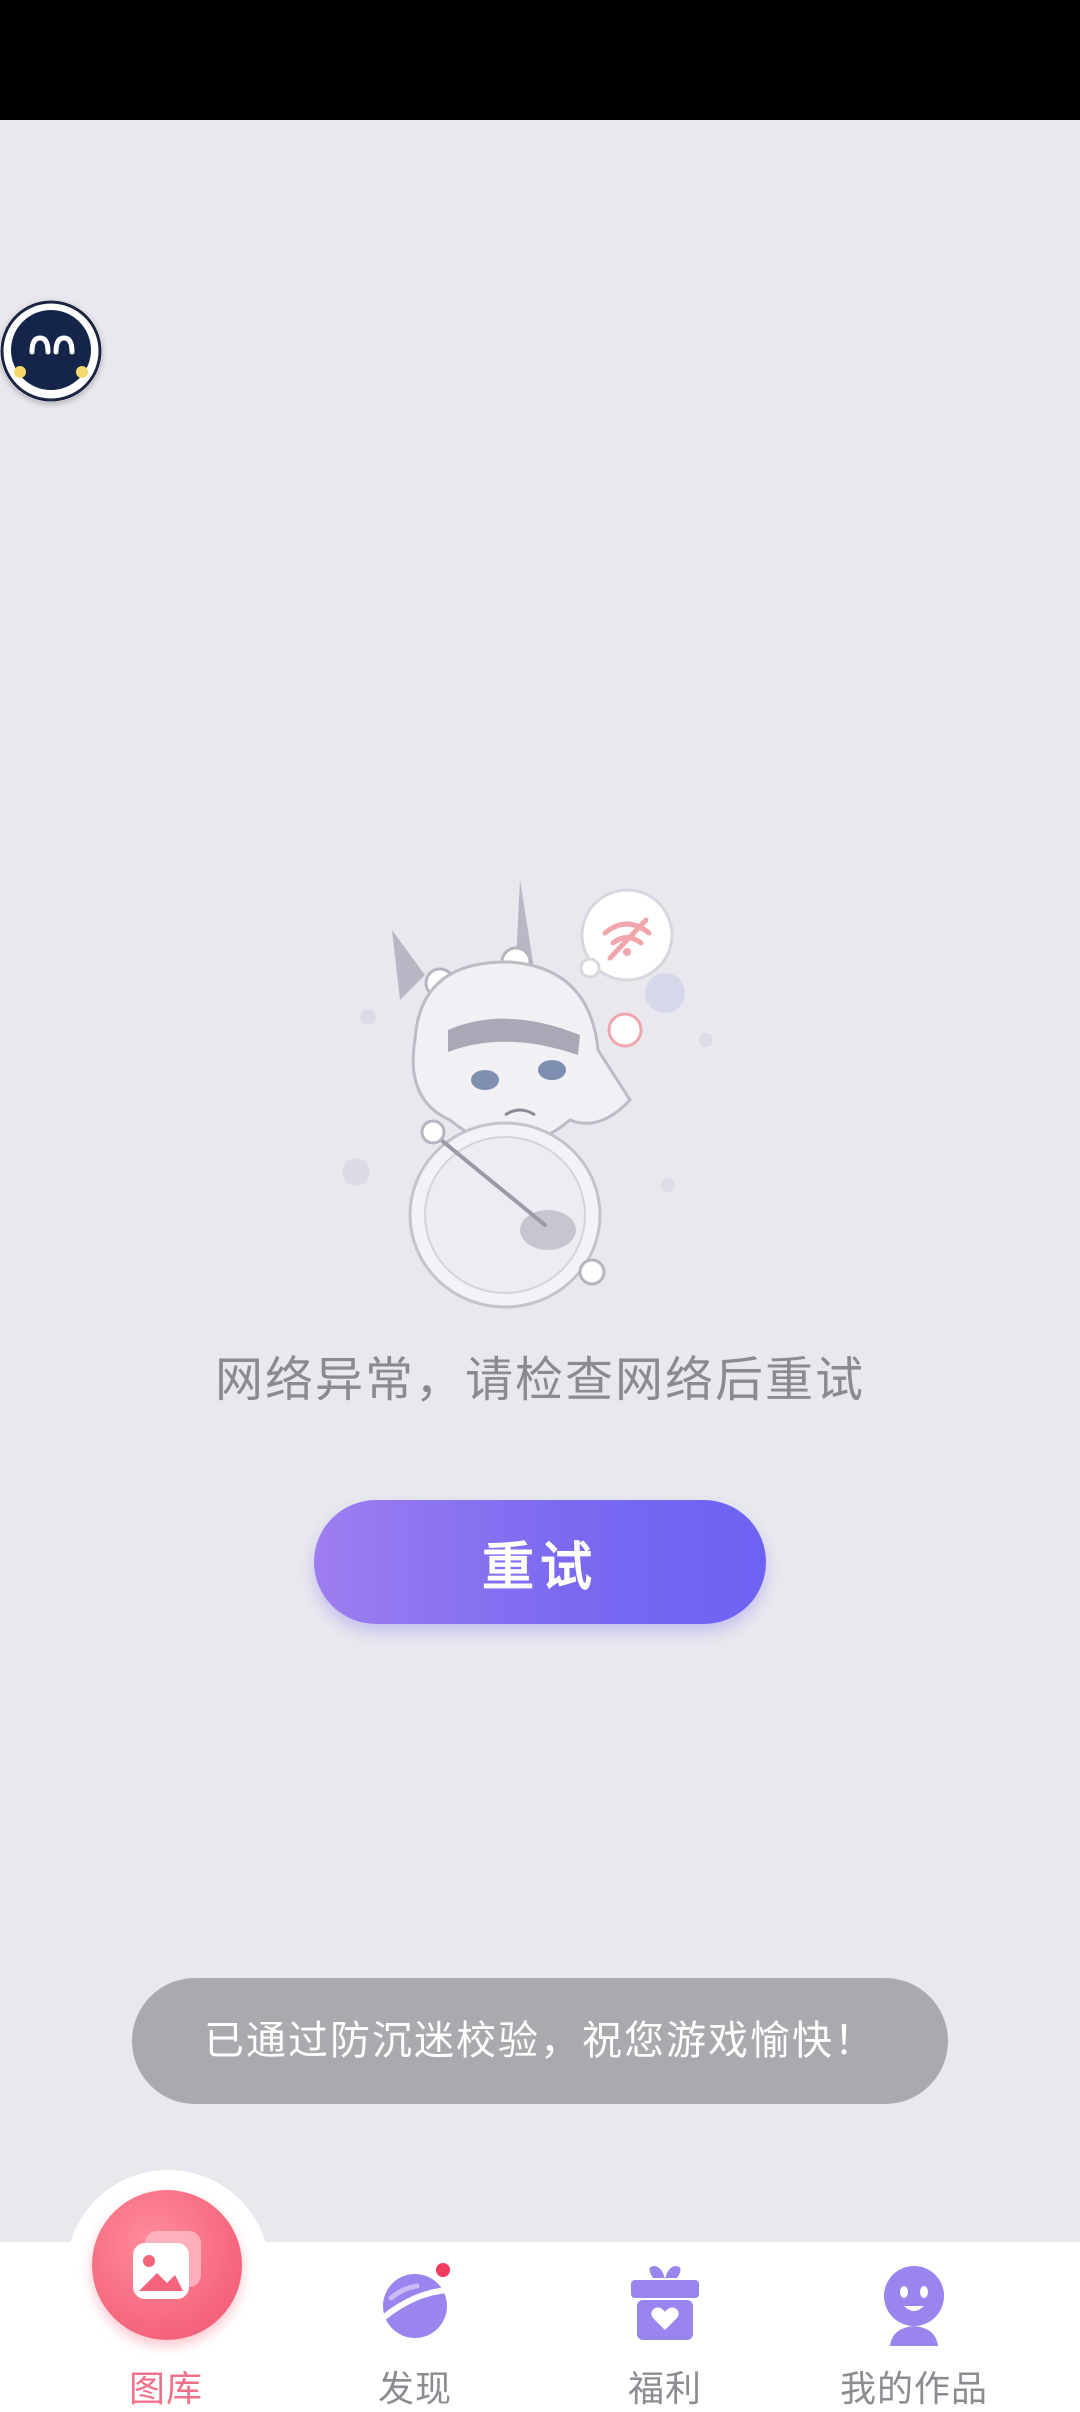 The image size is (1080, 2412). I want to click on network-error-message: 网络异常，请检查网络后重试, so click(539, 1380).